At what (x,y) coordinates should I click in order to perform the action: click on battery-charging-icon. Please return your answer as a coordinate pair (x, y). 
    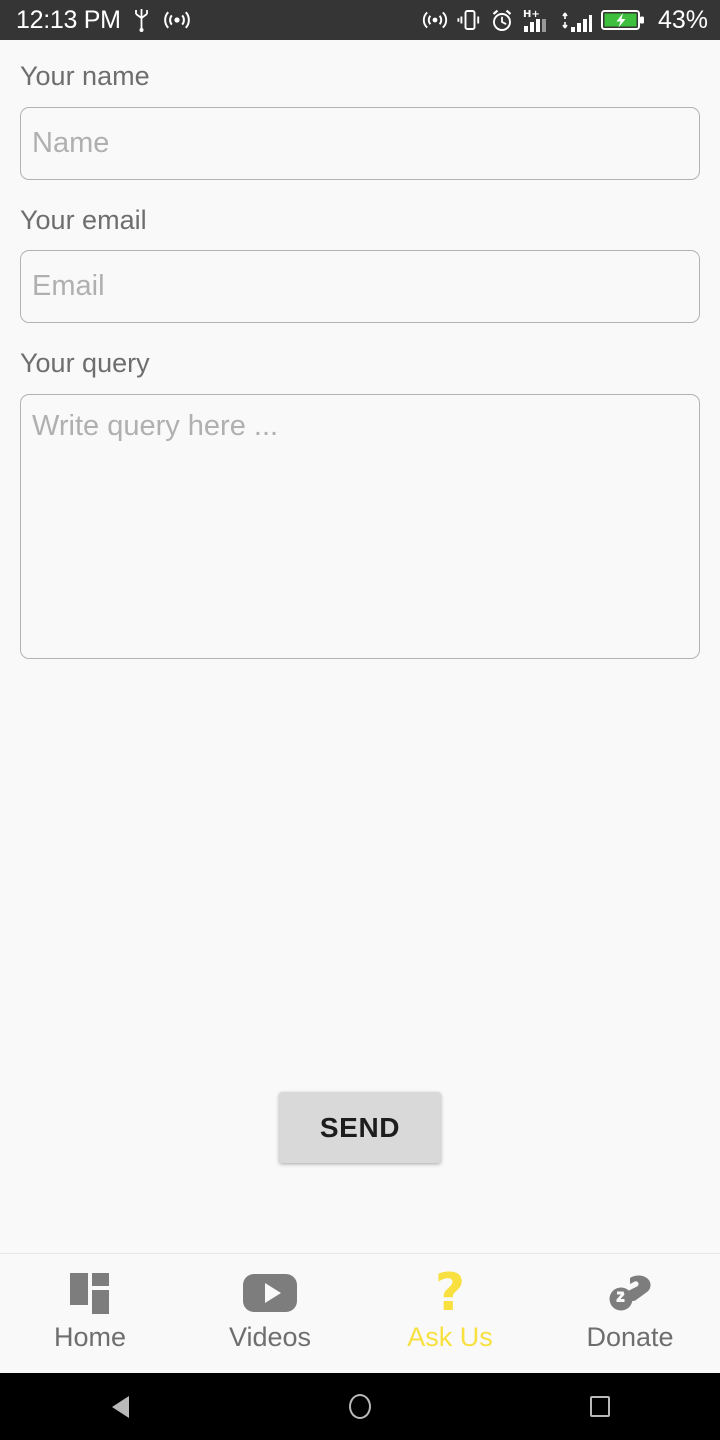
    Looking at the image, I should click on (622, 20).